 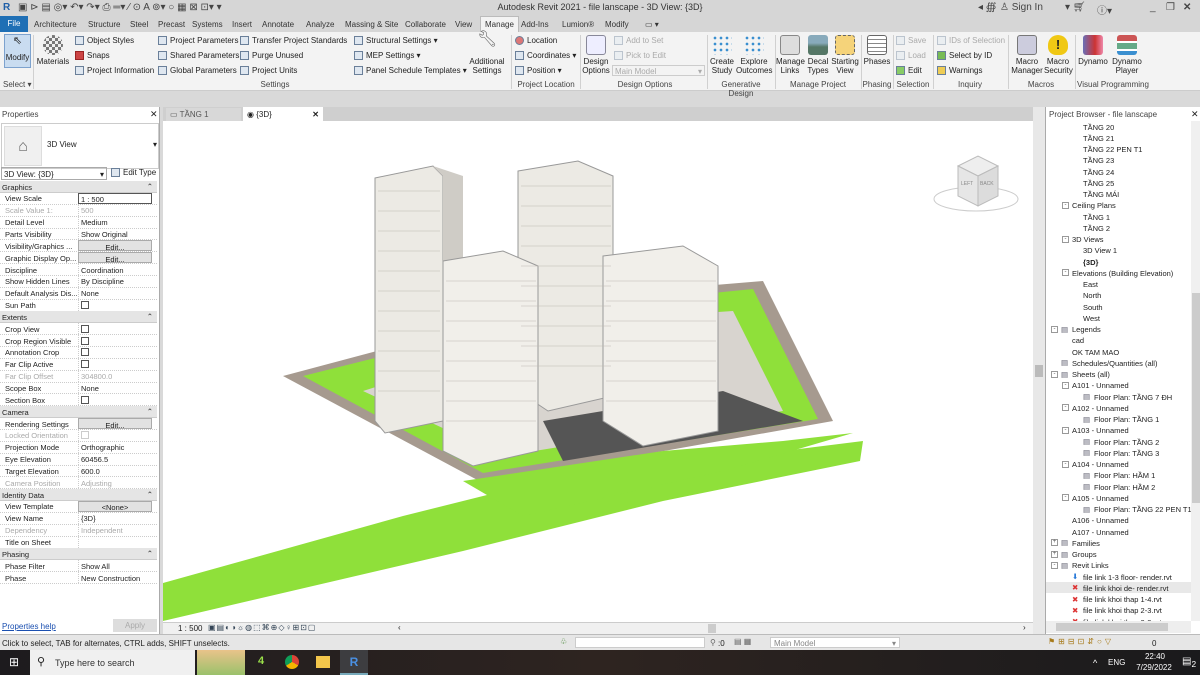 I want to click on binoculars-icon: ◂ ∰, so click(x=987, y=7).